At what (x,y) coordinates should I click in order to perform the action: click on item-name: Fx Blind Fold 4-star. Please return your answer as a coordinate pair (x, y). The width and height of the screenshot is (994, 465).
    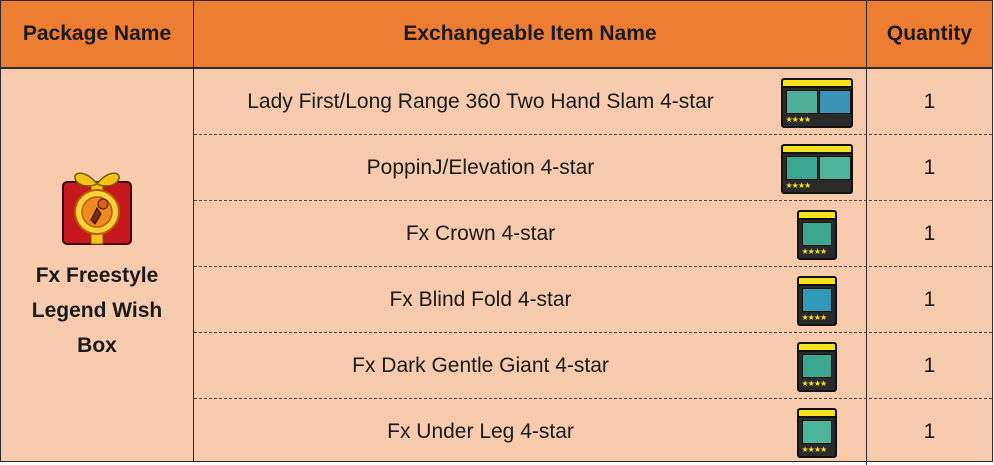
    Looking at the image, I should click on (480, 299).